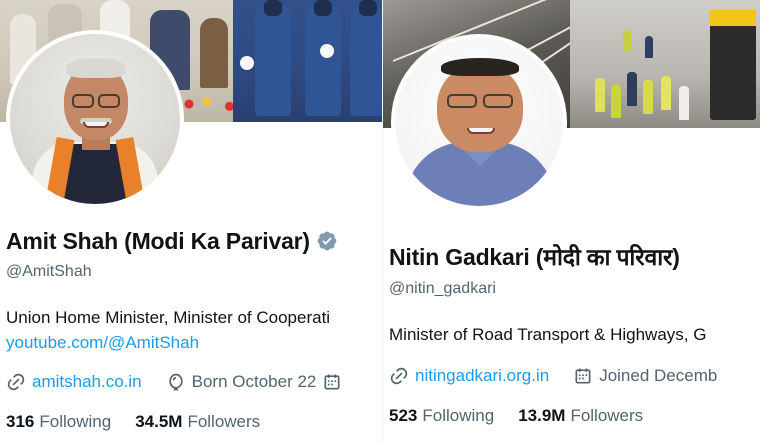 Image resolution: width=760 pixels, height=443 pixels. Describe the element at coordinates (254, 381) in the screenshot. I see `birthday-text: Born October 22` at that location.